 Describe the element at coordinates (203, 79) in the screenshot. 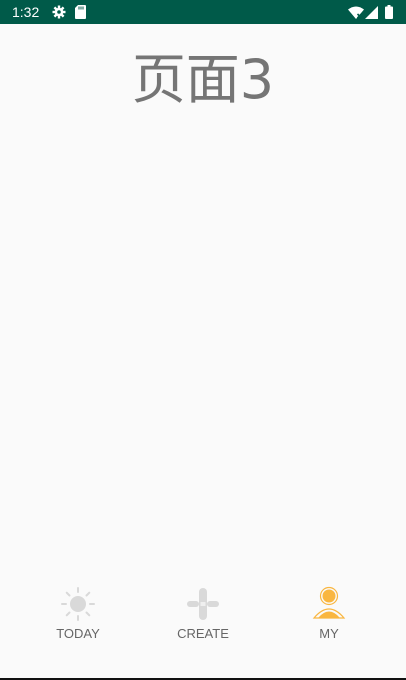

I see `page-title: 页面3` at that location.